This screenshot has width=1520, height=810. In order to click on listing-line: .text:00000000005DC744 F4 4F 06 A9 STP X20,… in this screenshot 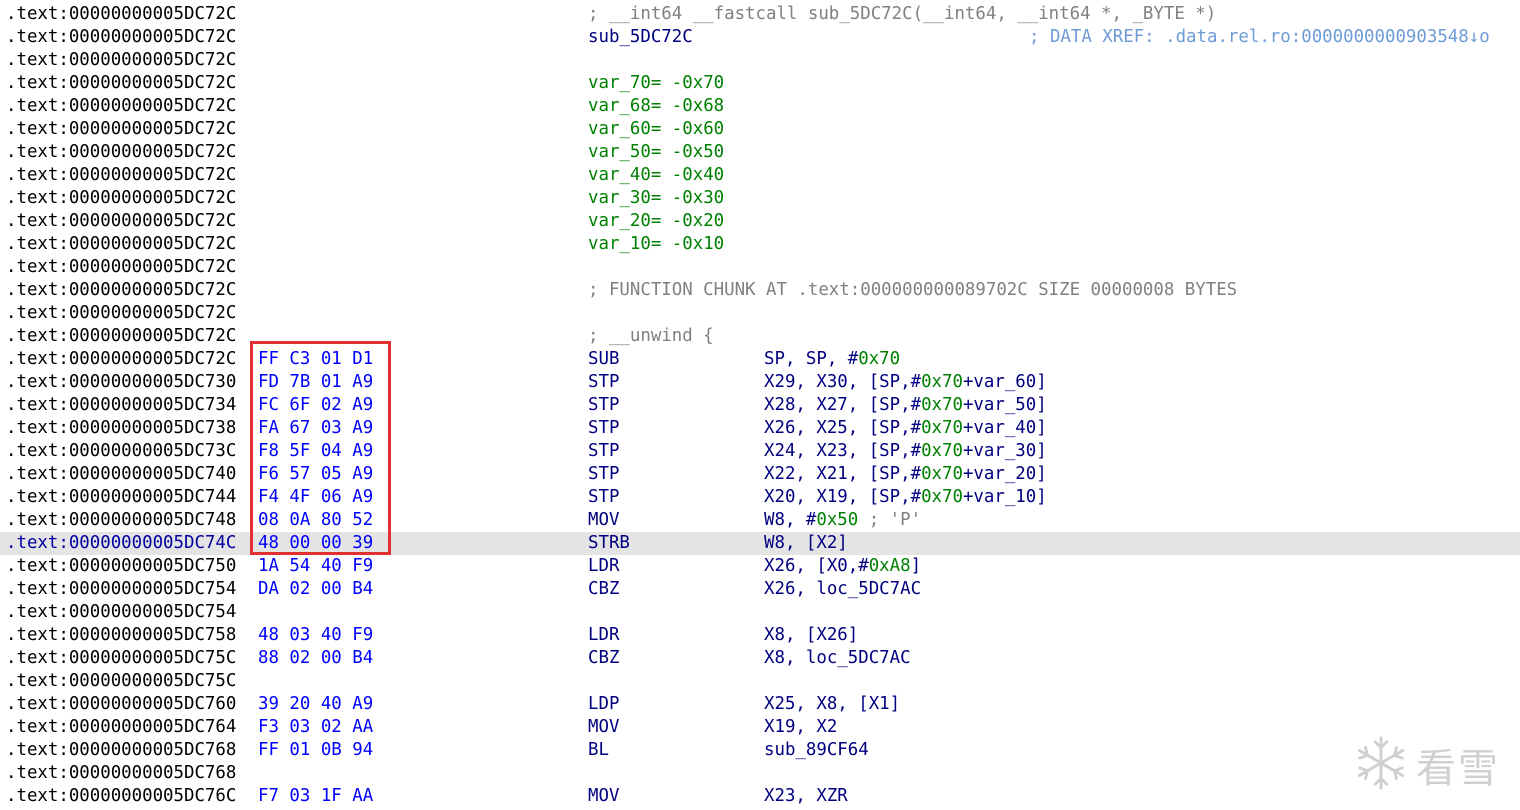, I will do `click(760, 497)`.